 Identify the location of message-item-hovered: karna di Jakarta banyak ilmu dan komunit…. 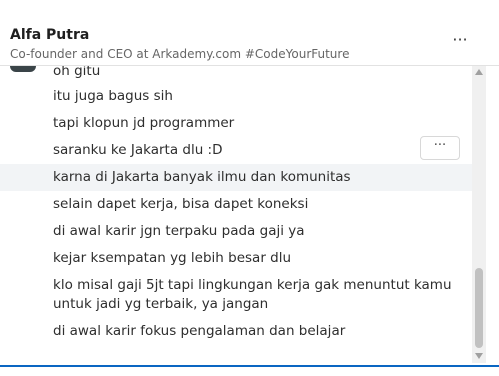
(236, 177).